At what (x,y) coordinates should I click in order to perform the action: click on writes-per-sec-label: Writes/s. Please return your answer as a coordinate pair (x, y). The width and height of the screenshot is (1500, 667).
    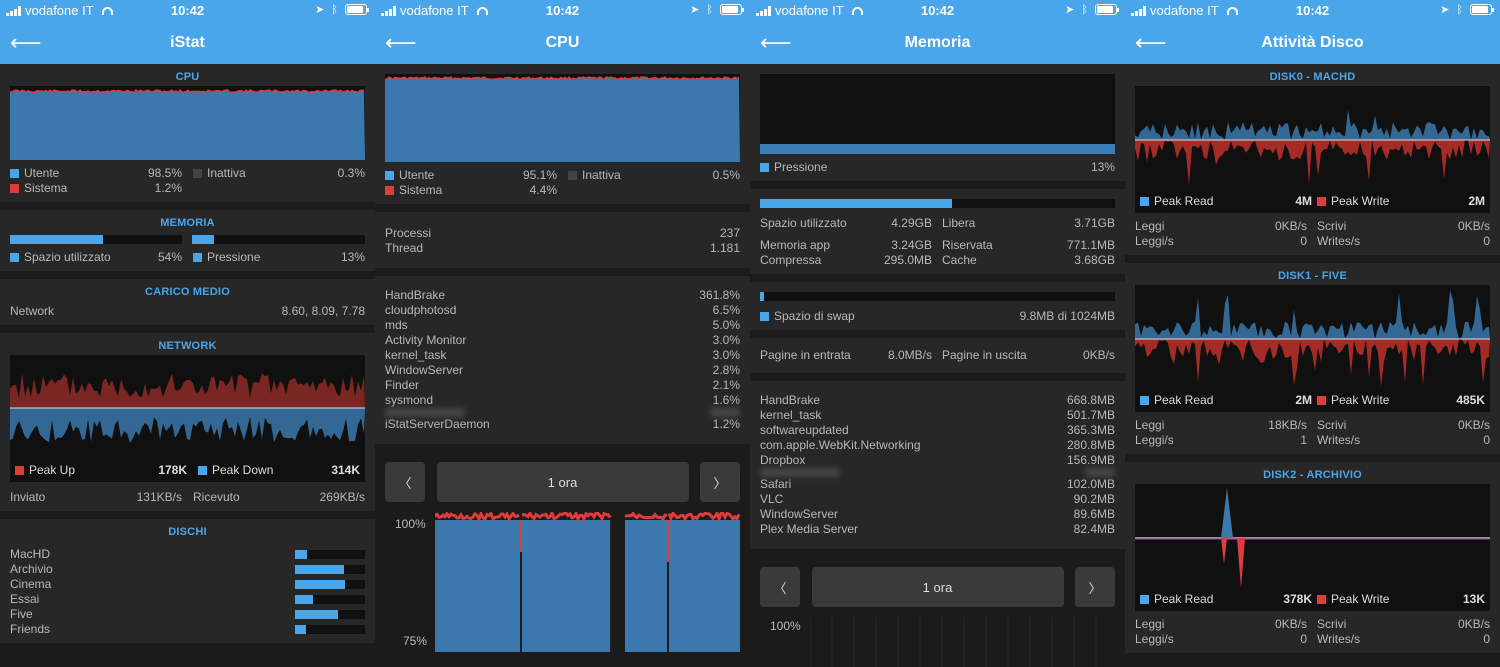
    Looking at the image, I should click on (1339, 639).